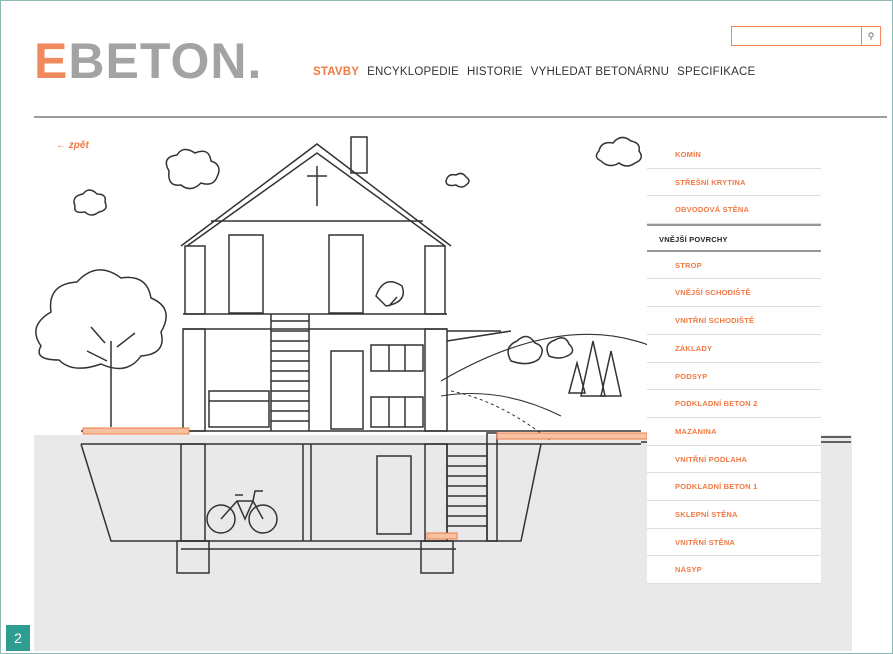 This screenshot has height=654, width=893. I want to click on menu-item-vnitrni-stena: VNITŘNÍ STĚNA, so click(734, 542).